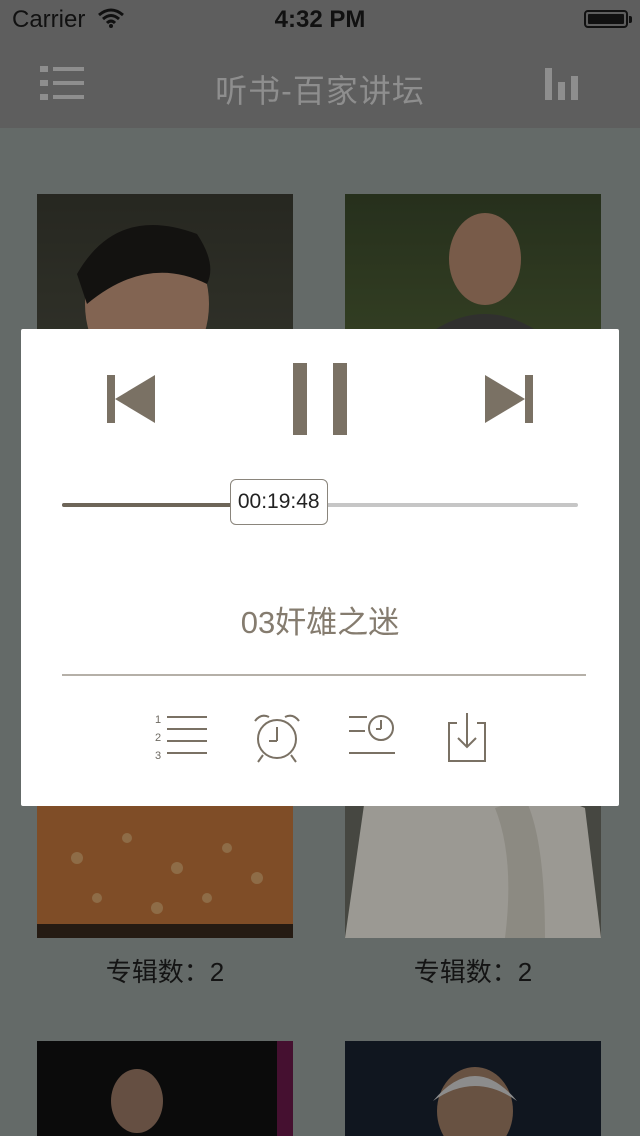 The width and height of the screenshot is (640, 1136). Describe the element at coordinates (183, 738) in the screenshot. I see `numbered-list-icon: 1 2 3` at that location.